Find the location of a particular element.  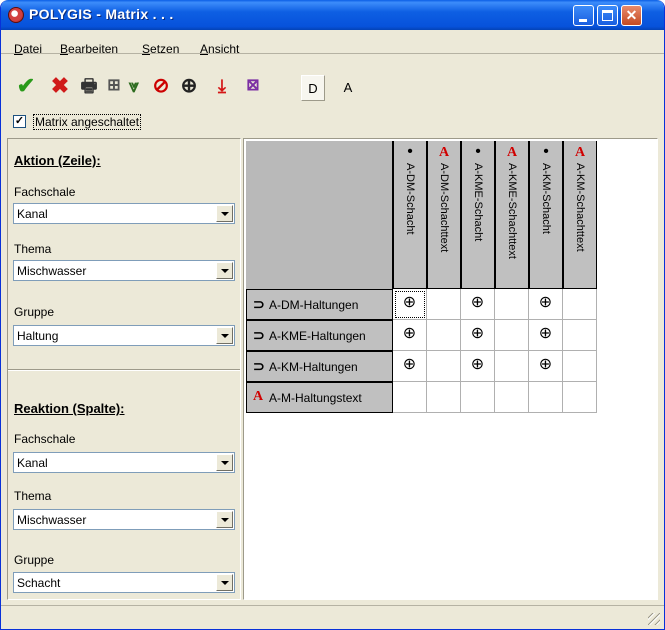

action-gruppe-select: Haltung is located at coordinates (124, 335).